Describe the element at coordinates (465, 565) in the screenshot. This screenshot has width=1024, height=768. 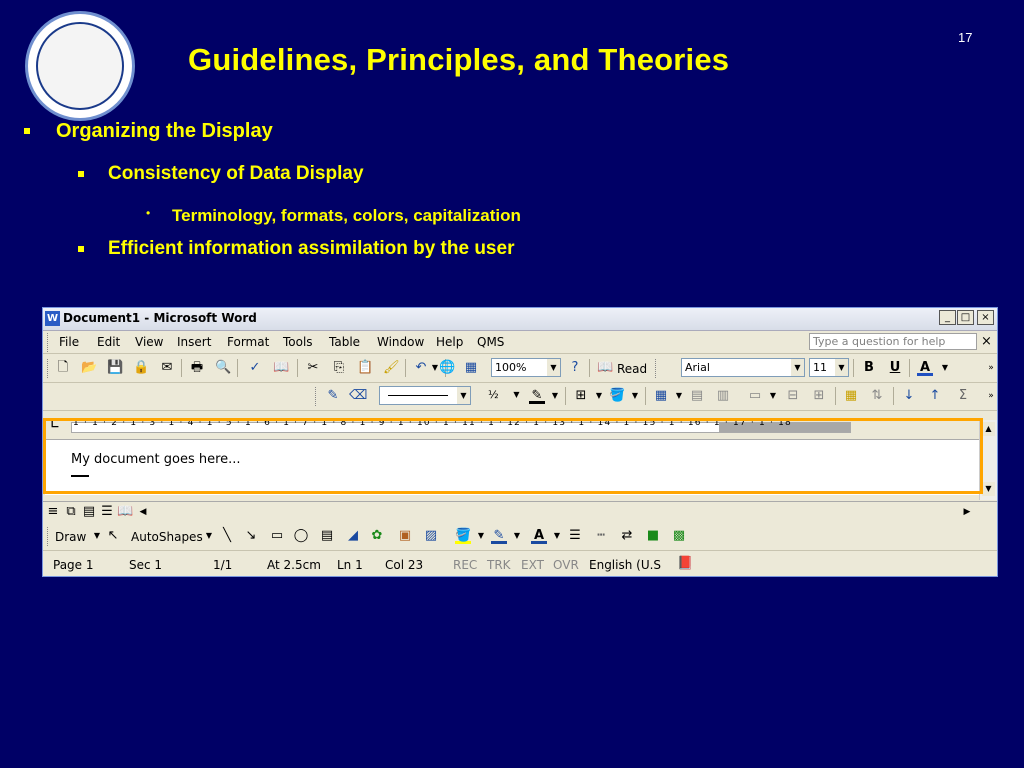
I see `status-rec: REC` at that location.